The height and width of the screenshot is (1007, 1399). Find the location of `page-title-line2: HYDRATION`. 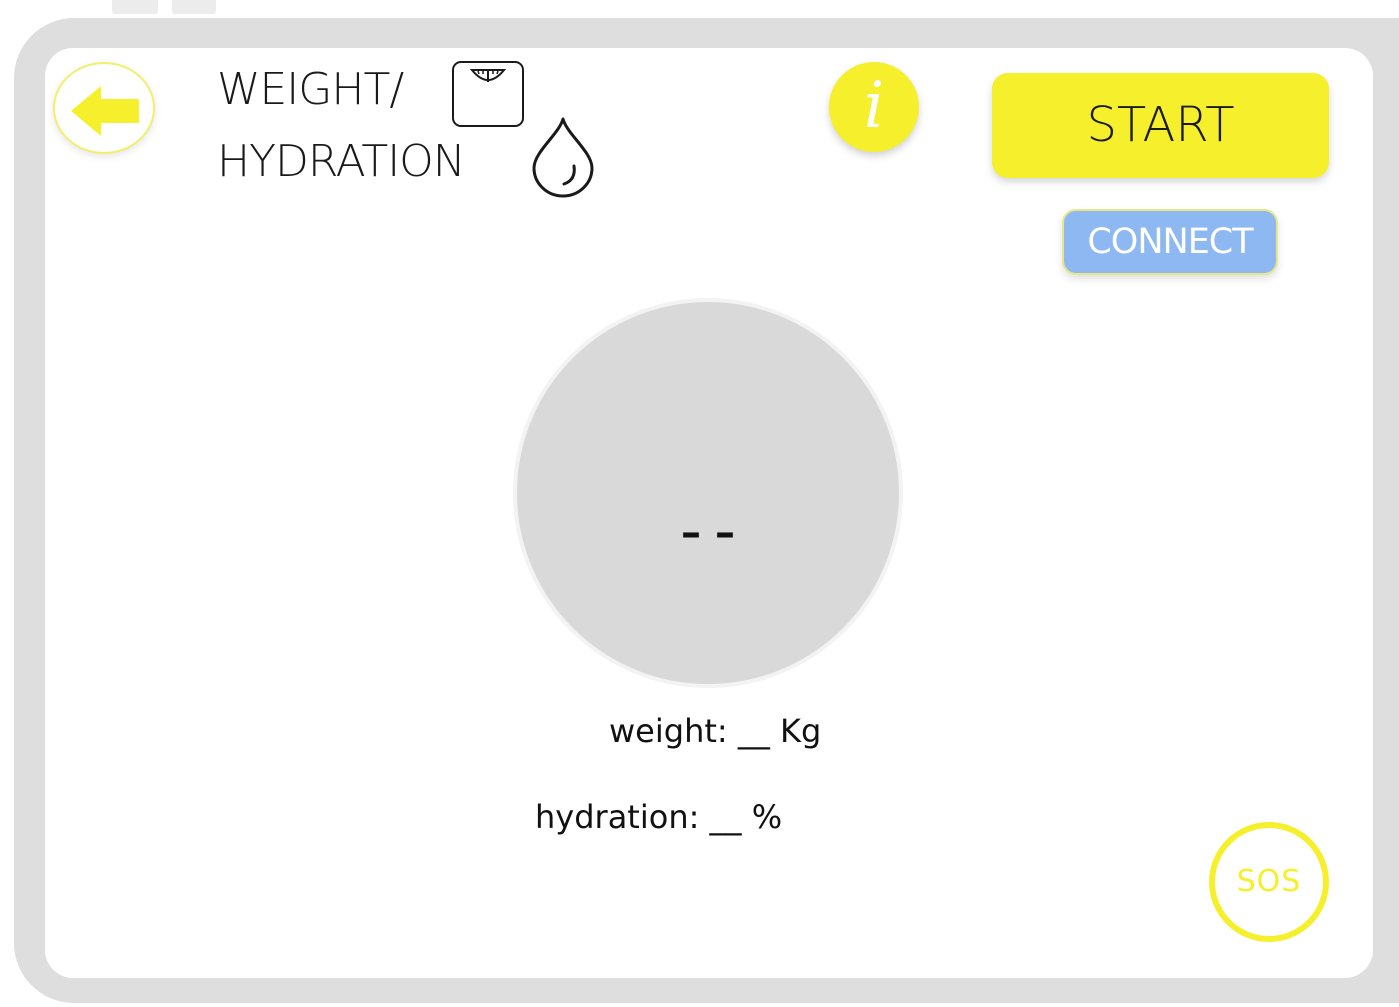

page-title-line2: HYDRATION is located at coordinates (341, 161).